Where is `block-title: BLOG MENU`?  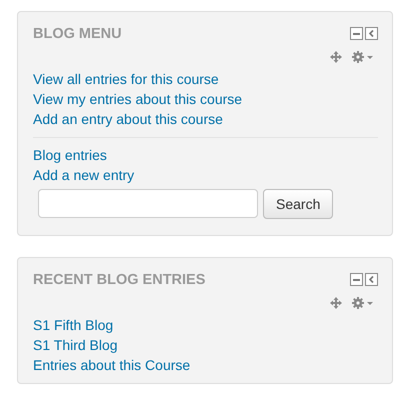
block-title: BLOG MENU is located at coordinates (77, 34).